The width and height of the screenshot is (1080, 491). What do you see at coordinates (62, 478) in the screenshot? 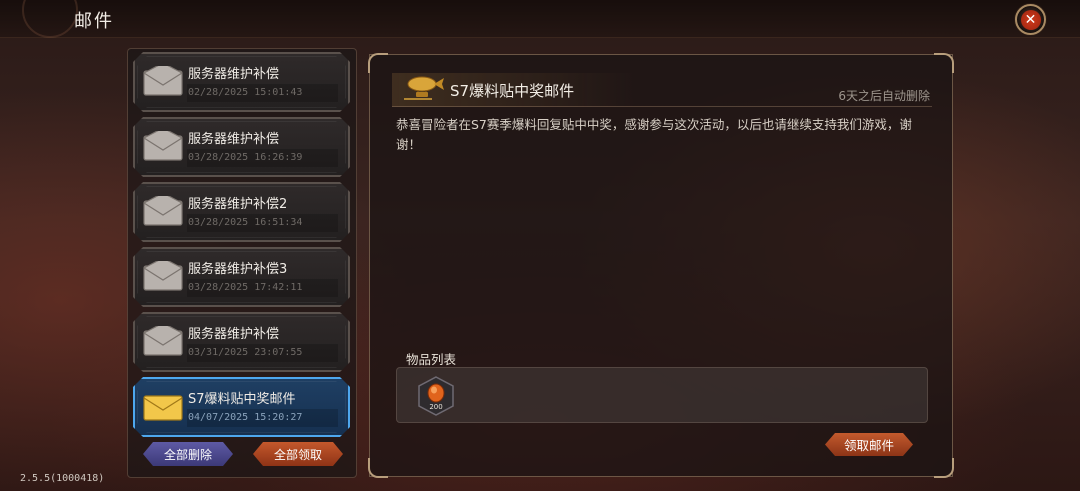
I see `version-label: 2.5.5(1000418)` at bounding box center [62, 478].